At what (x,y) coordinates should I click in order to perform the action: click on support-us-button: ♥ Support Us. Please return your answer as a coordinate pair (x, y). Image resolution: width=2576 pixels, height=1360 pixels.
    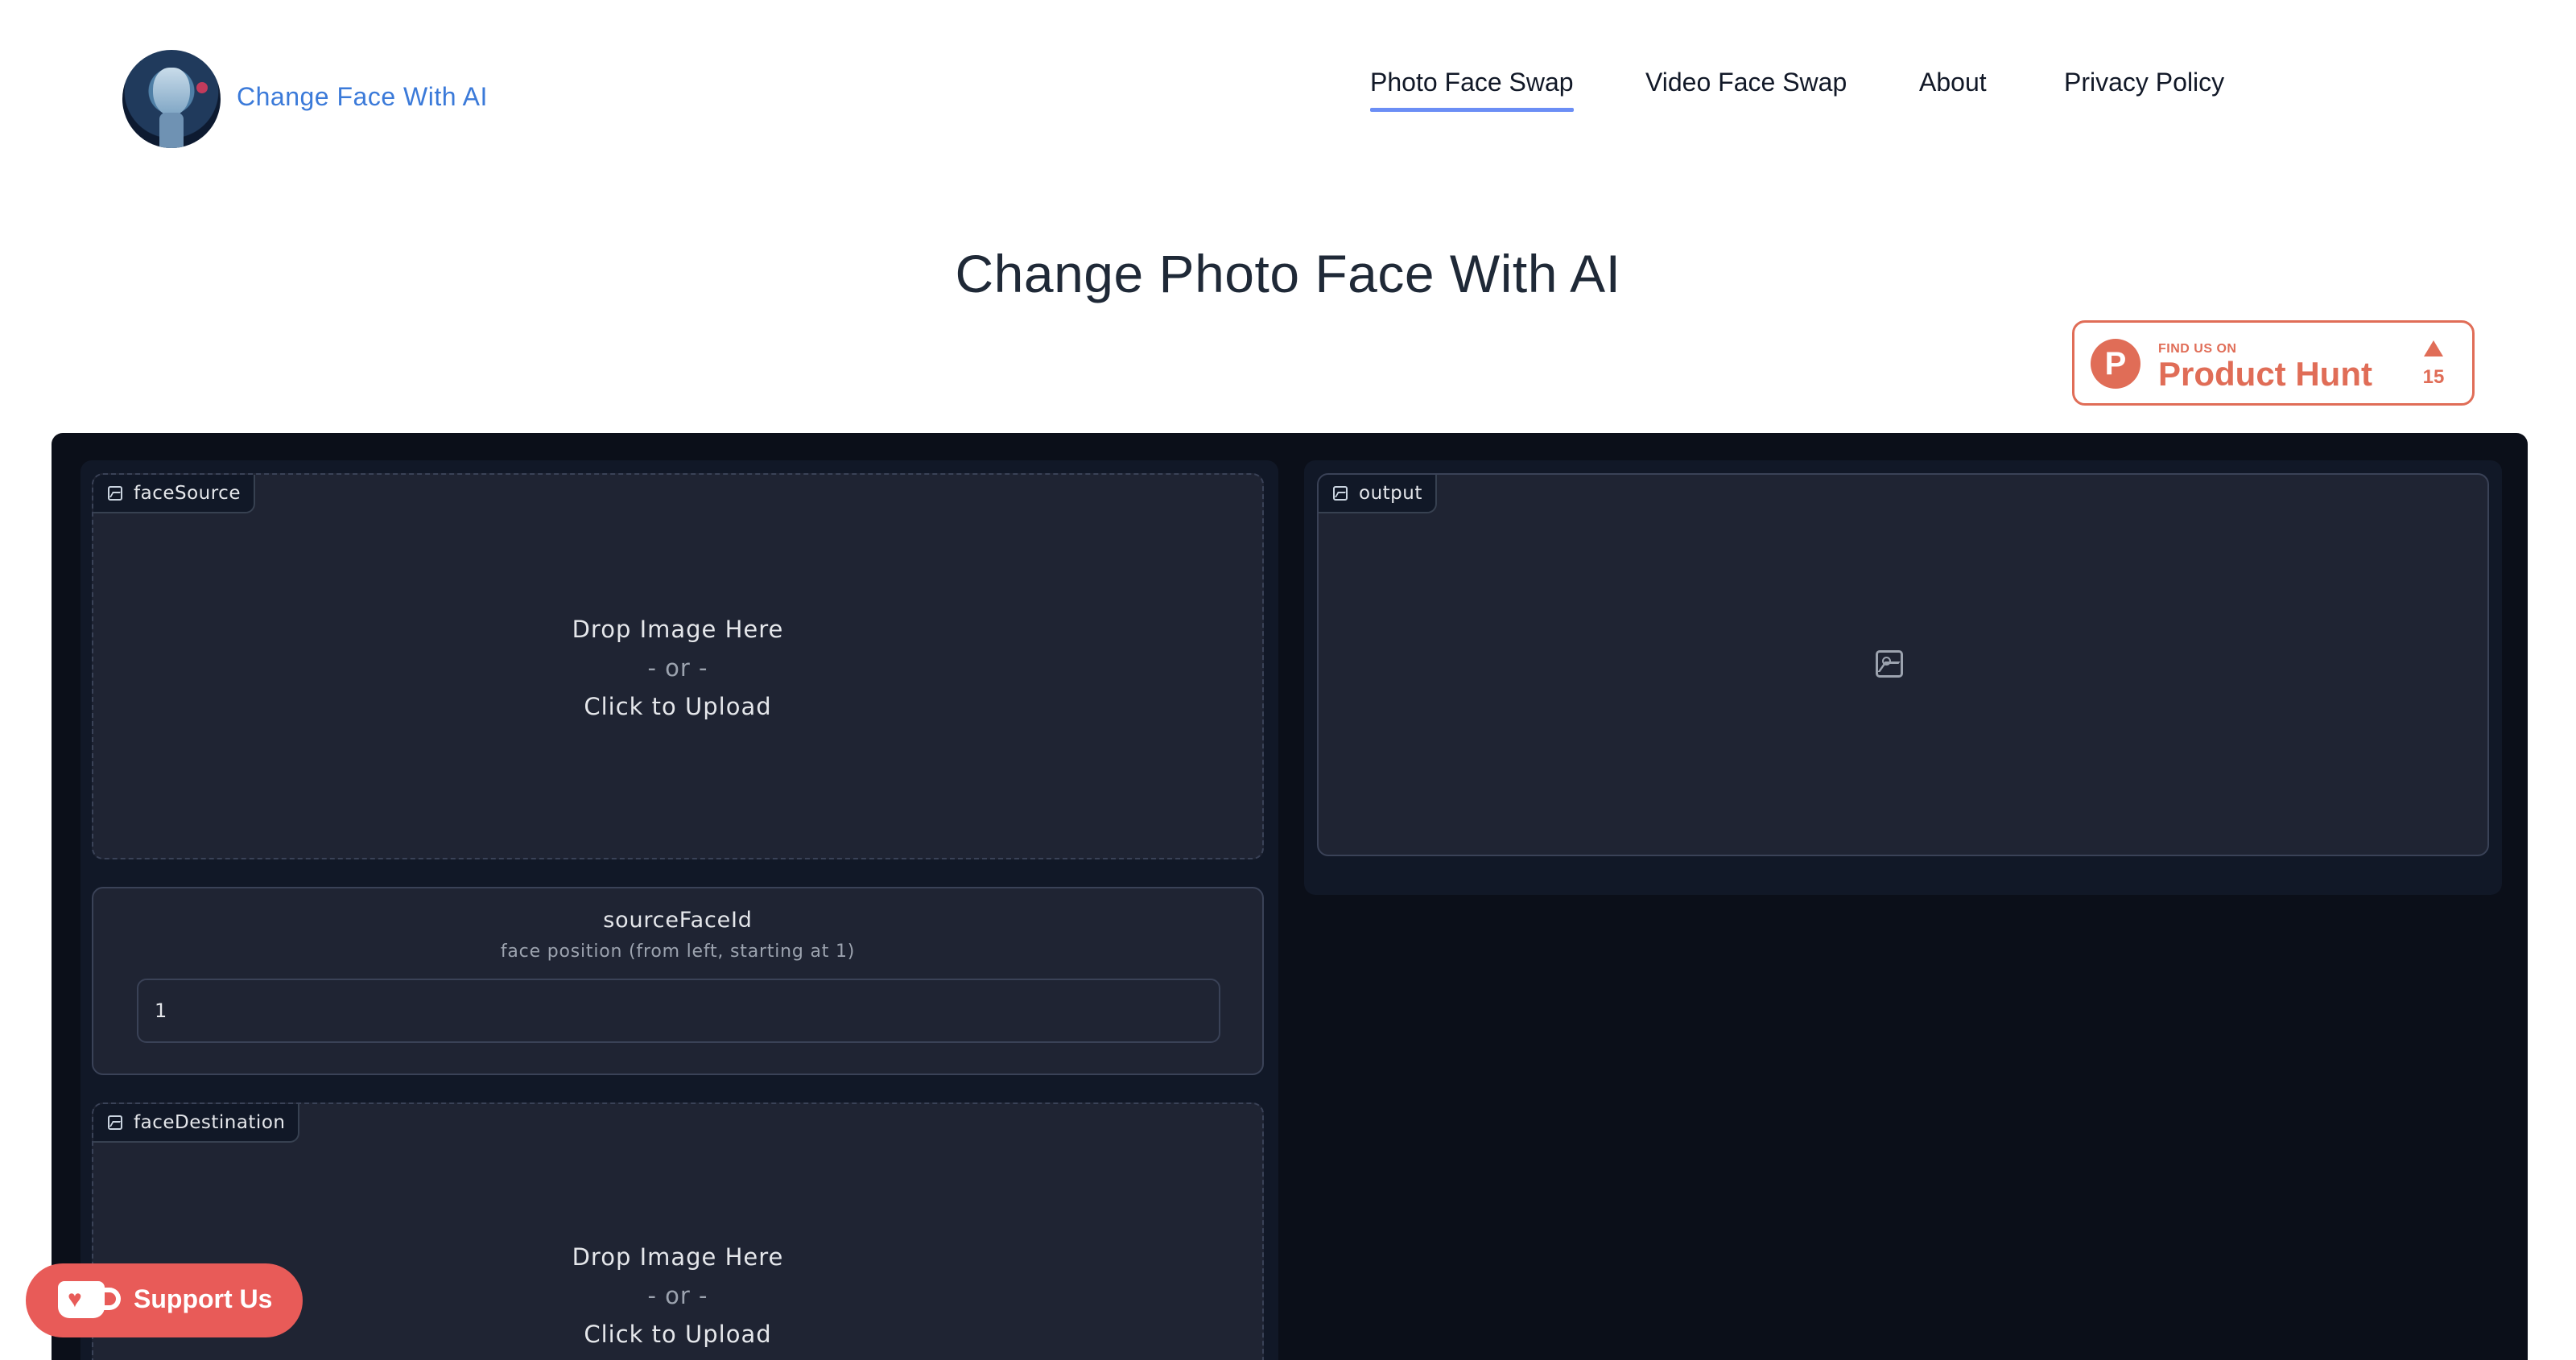
    Looking at the image, I should click on (164, 1300).